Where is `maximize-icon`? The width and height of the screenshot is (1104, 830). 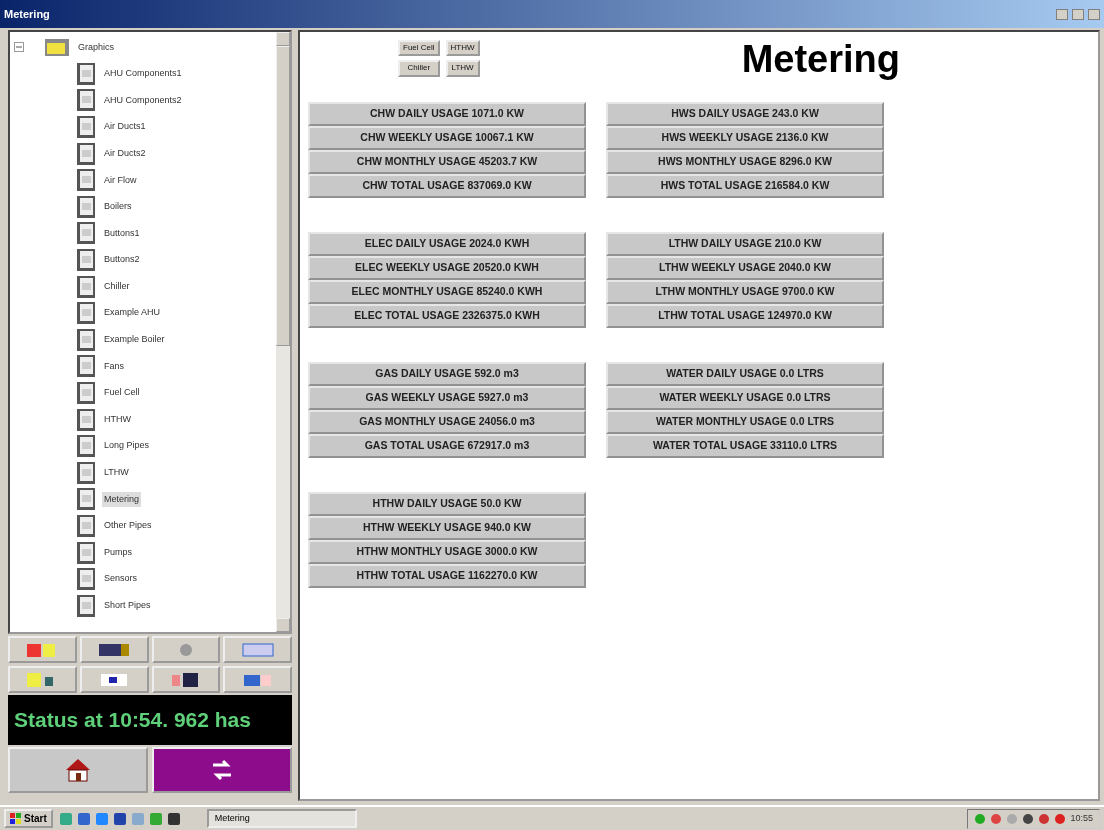 maximize-icon is located at coordinates (1078, 14).